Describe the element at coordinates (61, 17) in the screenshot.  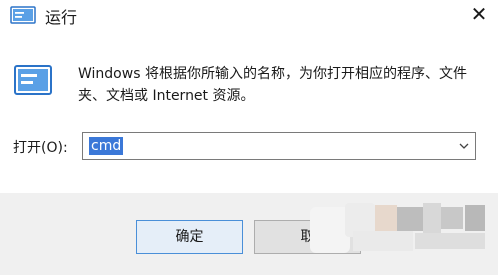
I see `window-title: 运行` at that location.